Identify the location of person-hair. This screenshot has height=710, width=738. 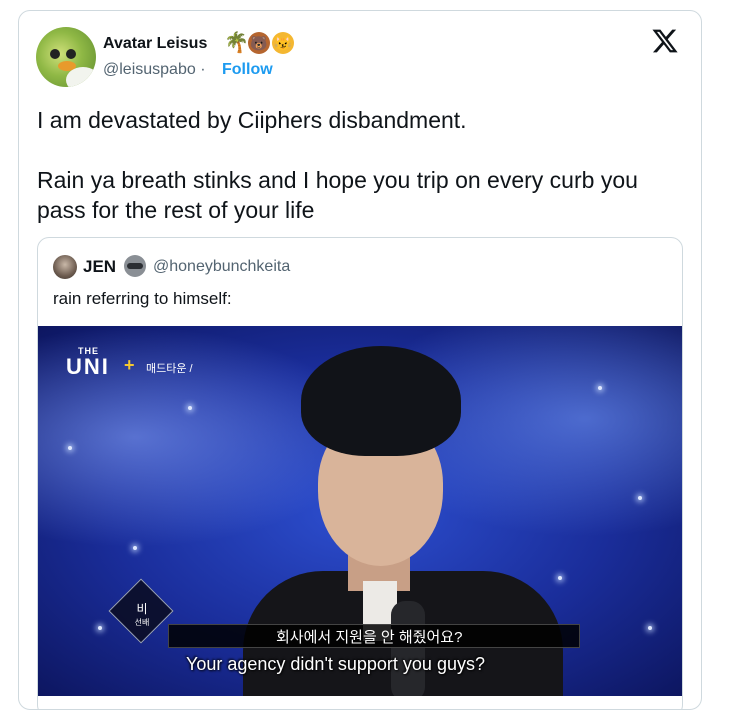
(381, 401).